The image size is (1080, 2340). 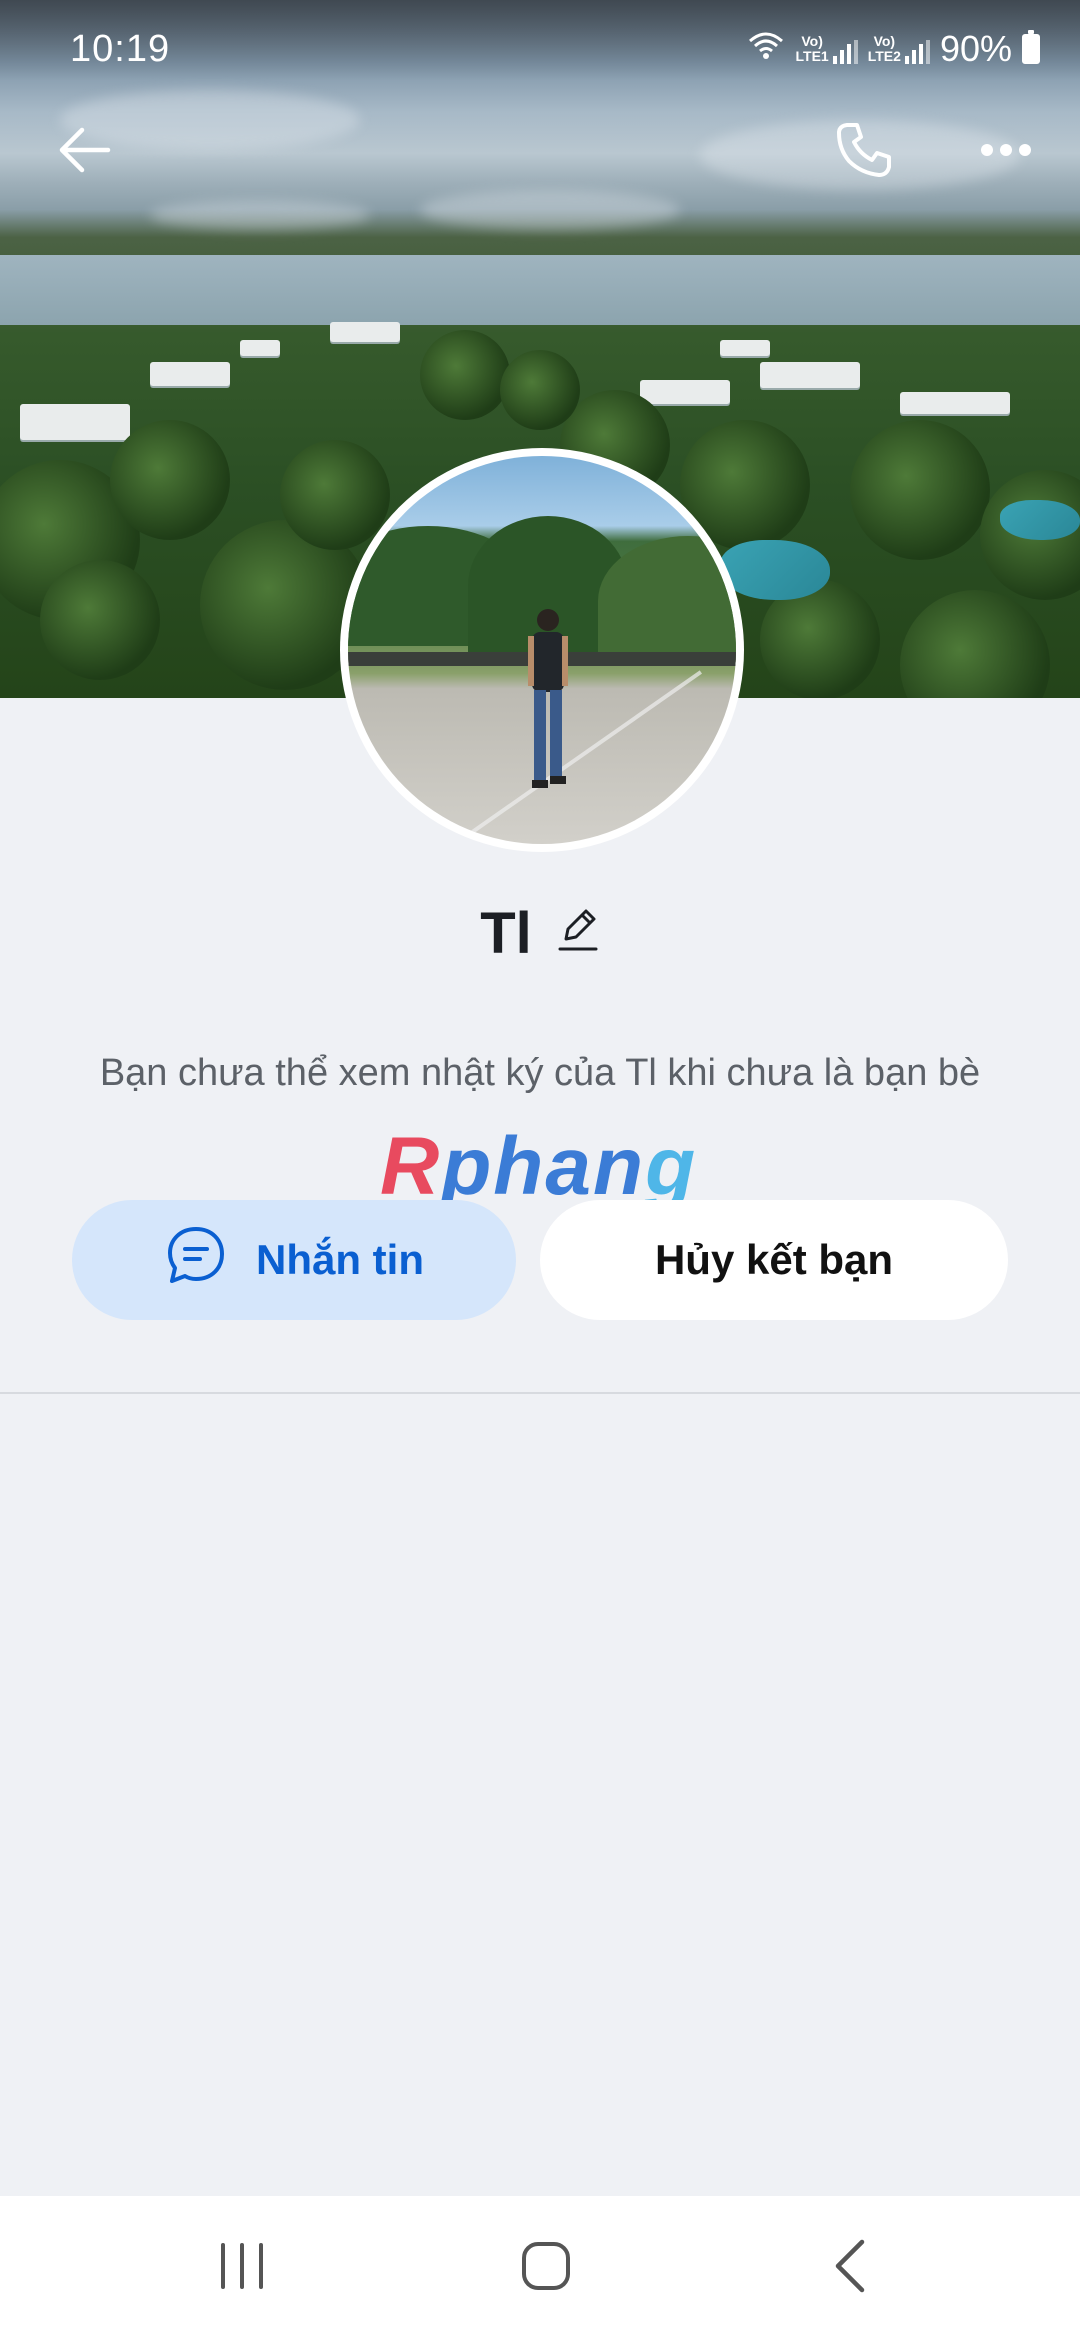 What do you see at coordinates (578, 933) in the screenshot?
I see `pencil-icon` at bounding box center [578, 933].